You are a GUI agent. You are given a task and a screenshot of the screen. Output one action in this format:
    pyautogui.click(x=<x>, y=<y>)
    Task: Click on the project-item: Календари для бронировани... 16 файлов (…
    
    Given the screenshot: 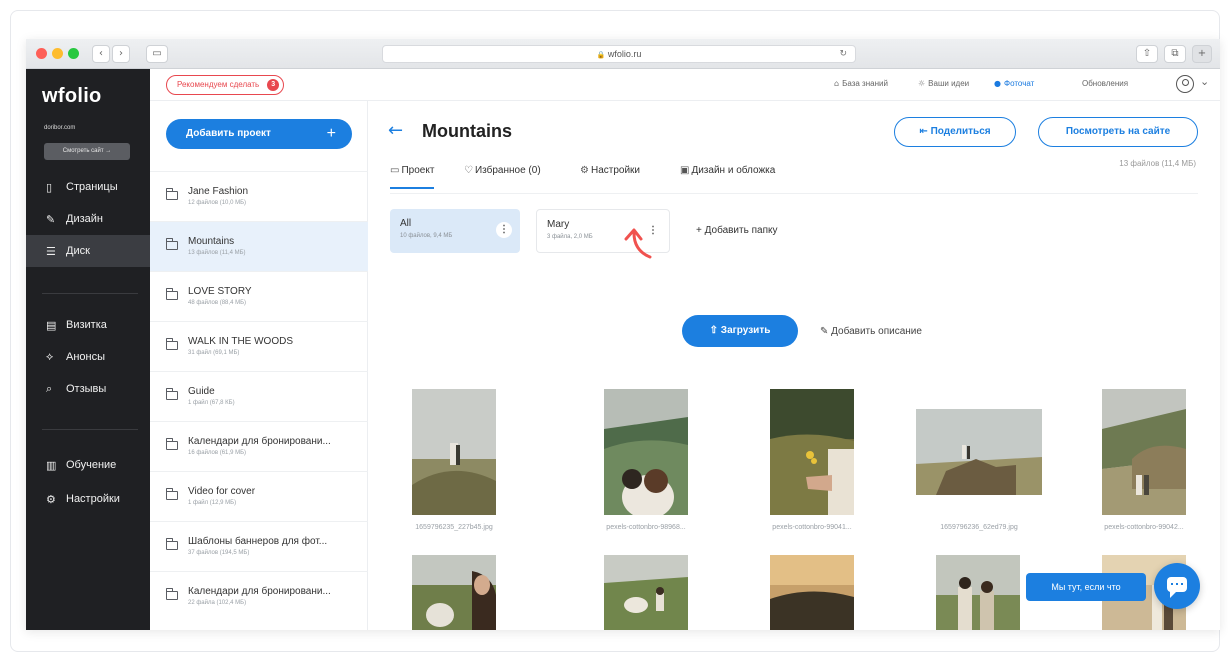 What is the action you would take?
    pyautogui.click(x=259, y=446)
    